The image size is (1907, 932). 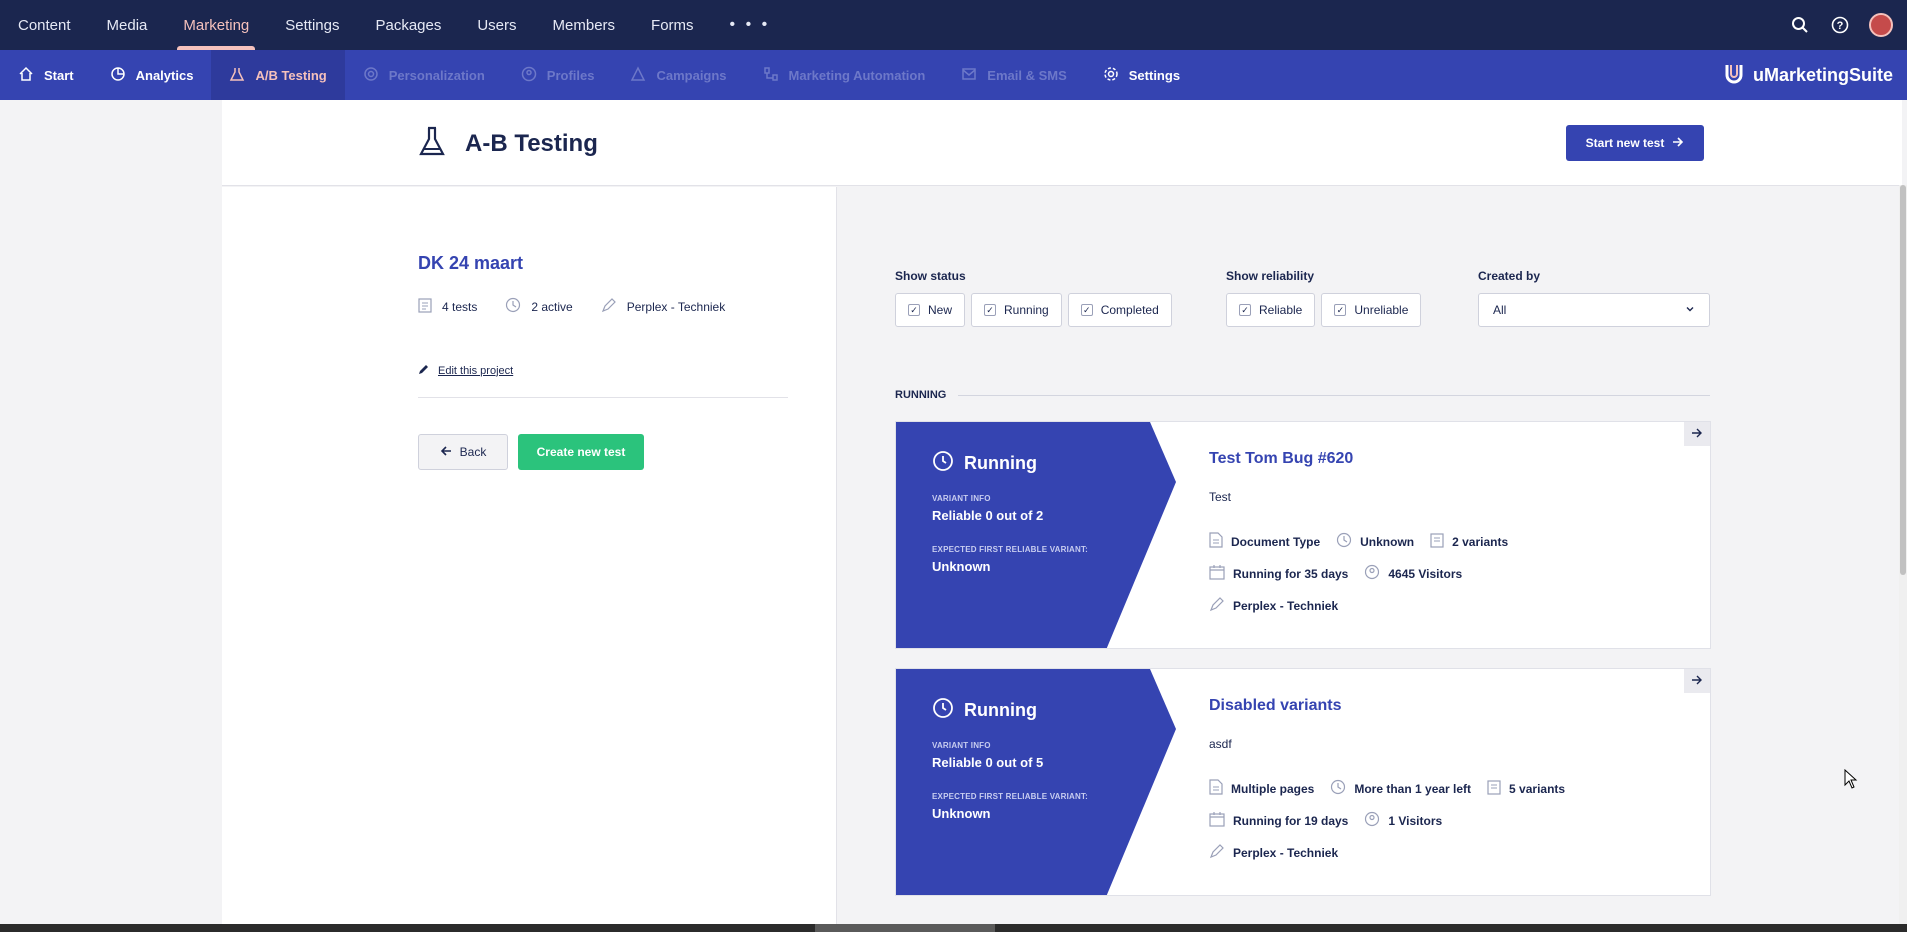 I want to click on subnav-email-sms: Email & SMS, so click(x=1013, y=75).